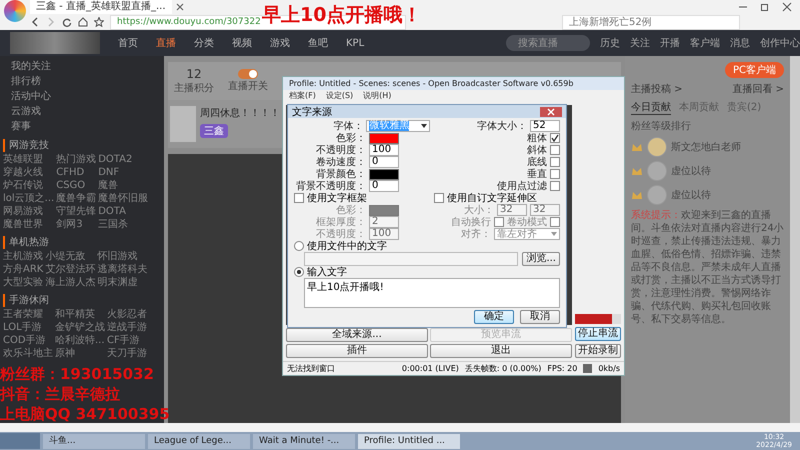 This screenshot has width=800, height=450. Describe the element at coordinates (70, 269) in the screenshot. I see `category-link: 艾尔登法环` at that location.